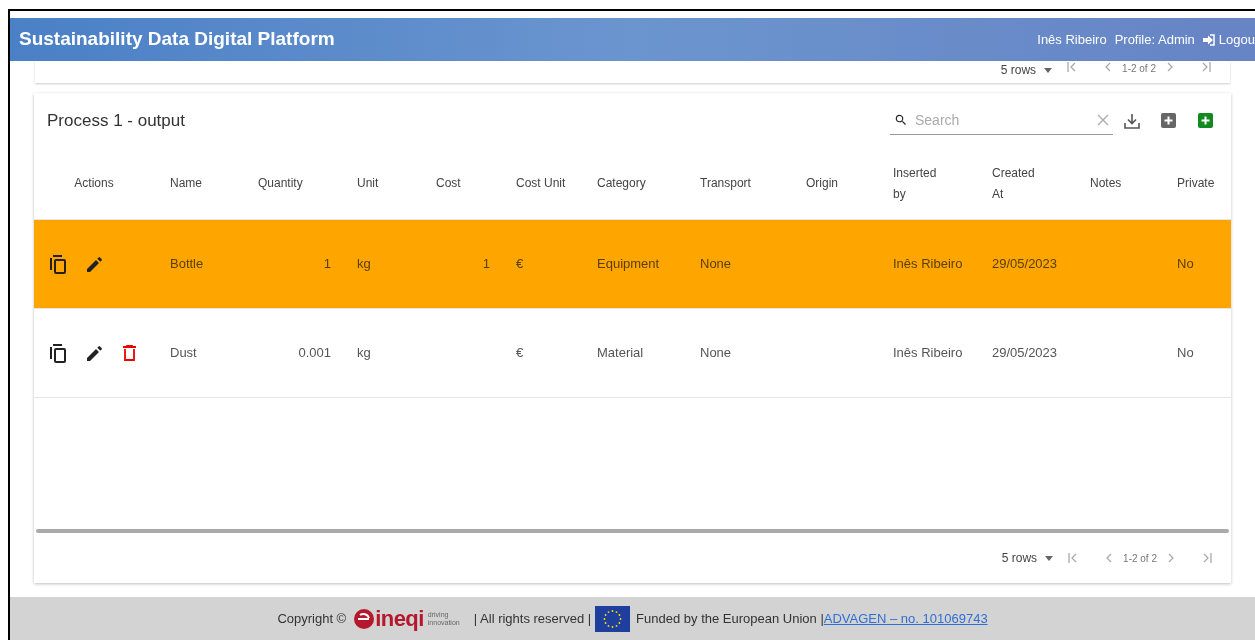  What do you see at coordinates (632, 531) in the screenshot?
I see `scrollbar` at bounding box center [632, 531].